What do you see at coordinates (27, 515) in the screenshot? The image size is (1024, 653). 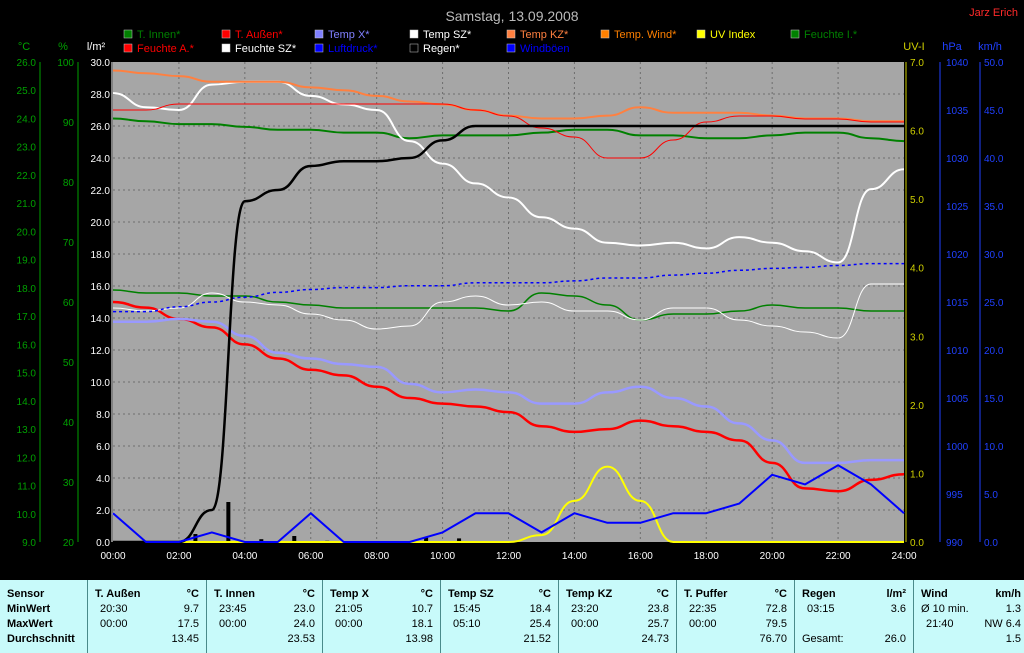 I see `temp_c-tick-label: 10.0` at bounding box center [27, 515].